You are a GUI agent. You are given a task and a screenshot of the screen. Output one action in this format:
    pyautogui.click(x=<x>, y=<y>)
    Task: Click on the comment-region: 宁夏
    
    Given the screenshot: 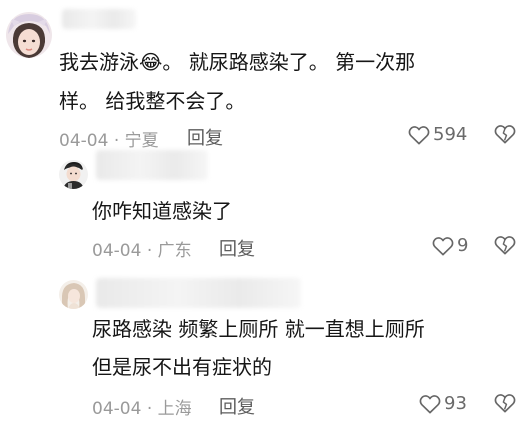 What is the action you would take?
    pyautogui.click(x=141, y=141)
    